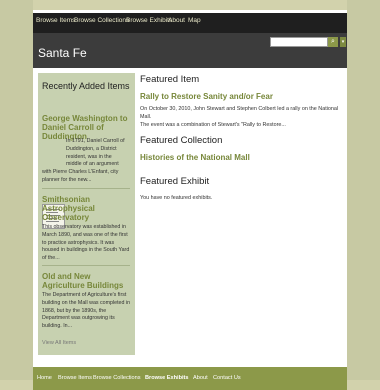 The height and width of the screenshot is (390, 380). What do you see at coordinates (363, 190) in the screenshot?
I see `right-margin-stripe` at bounding box center [363, 190].